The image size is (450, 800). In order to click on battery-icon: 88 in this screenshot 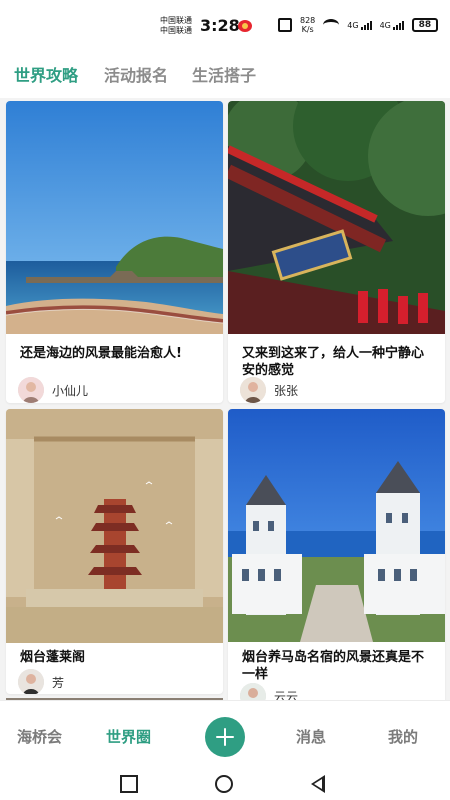, I will do `click(424, 25)`.